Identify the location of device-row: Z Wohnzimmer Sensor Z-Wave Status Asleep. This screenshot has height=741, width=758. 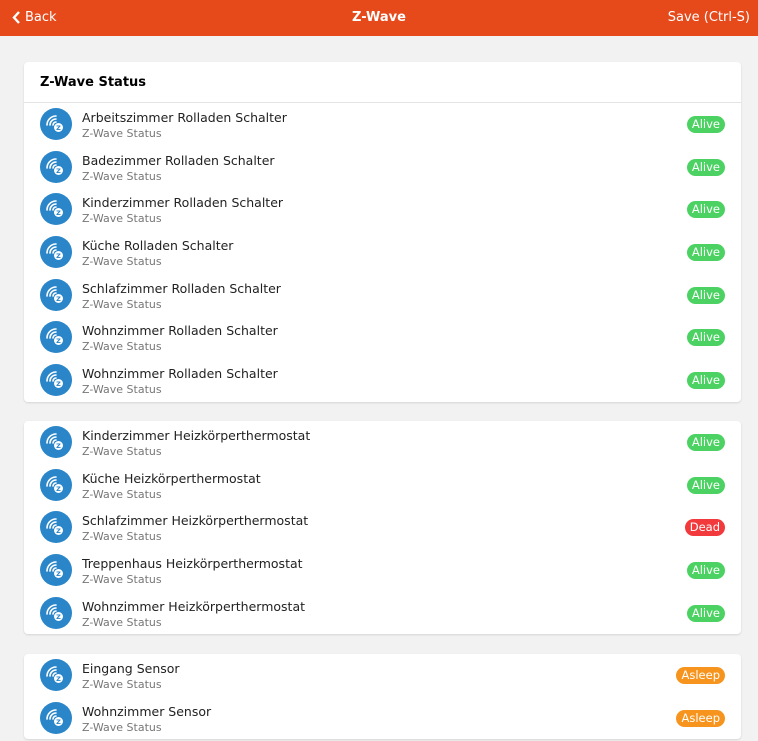
(382, 718).